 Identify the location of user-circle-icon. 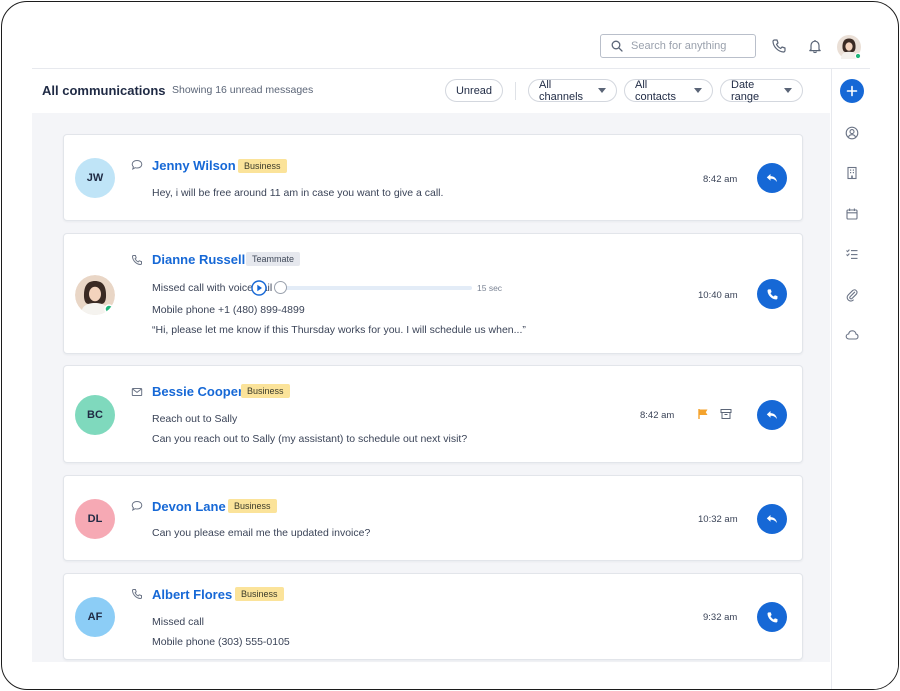
(852, 133).